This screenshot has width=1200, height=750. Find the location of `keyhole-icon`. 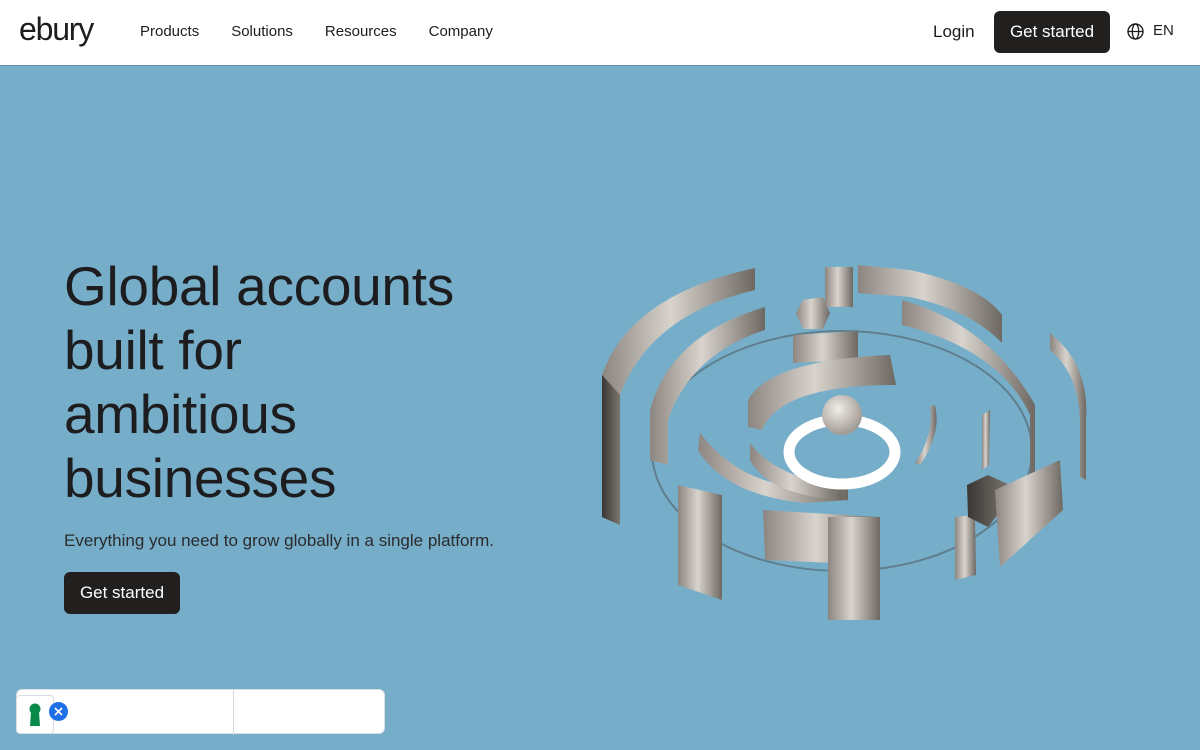

keyhole-icon is located at coordinates (35, 714).